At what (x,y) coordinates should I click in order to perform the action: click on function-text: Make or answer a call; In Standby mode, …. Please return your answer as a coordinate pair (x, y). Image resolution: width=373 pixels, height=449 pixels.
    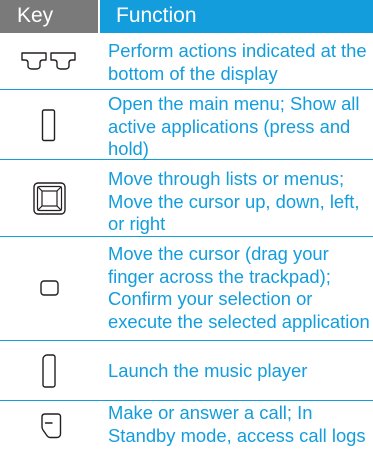
    Looking at the image, I should click on (237, 424).